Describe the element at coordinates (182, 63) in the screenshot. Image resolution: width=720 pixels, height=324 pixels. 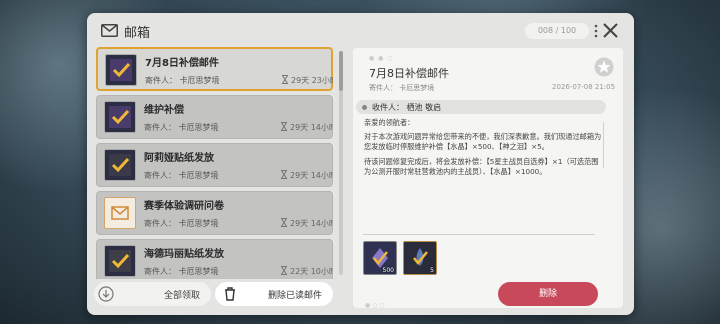
I see `mail-item-title: 7月8日补偿邮件` at that location.